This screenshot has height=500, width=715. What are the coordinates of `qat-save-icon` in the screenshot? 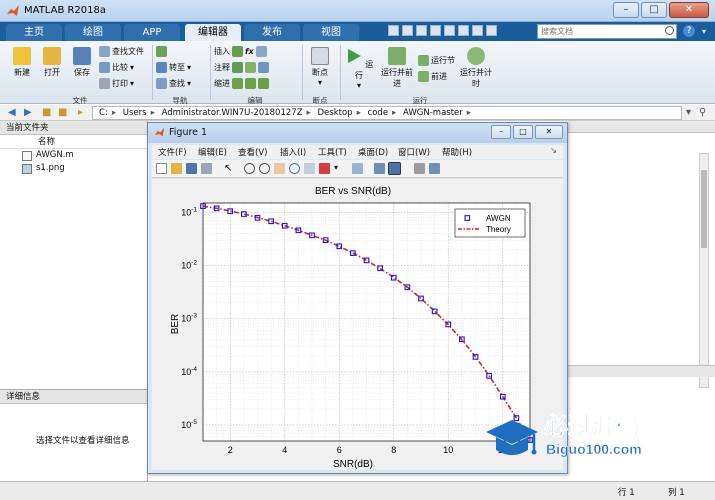 It's located at (393, 30).